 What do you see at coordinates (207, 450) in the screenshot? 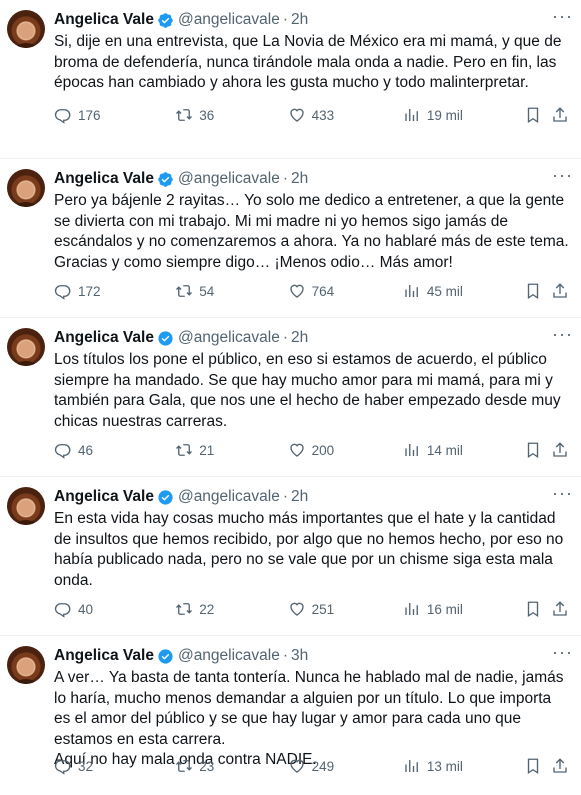
I see `retweet-count: 21` at bounding box center [207, 450].